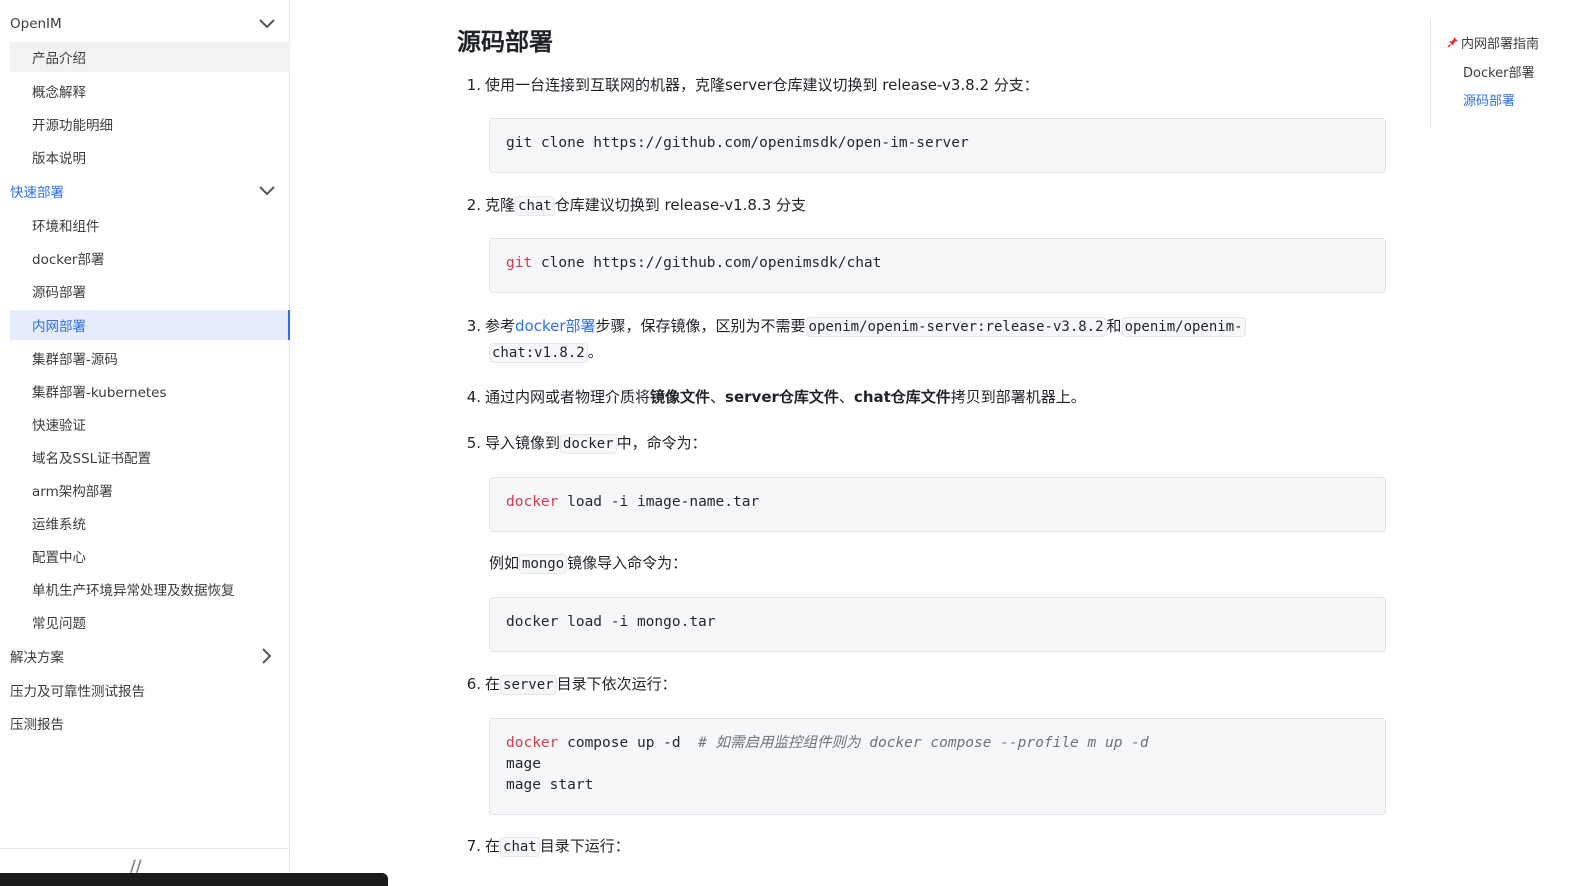  What do you see at coordinates (59, 558) in the screenshot?
I see `sidebar-item-label: 配置中心` at bounding box center [59, 558].